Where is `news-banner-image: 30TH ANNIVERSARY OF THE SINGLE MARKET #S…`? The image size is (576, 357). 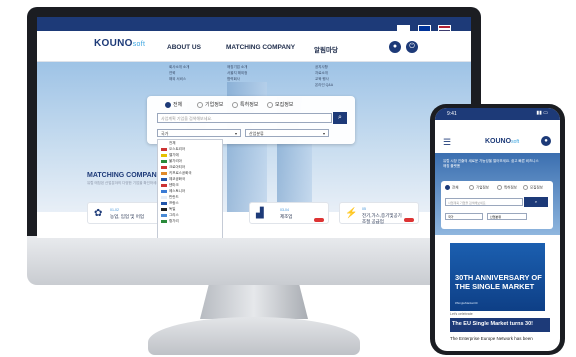 news-banner-image: 30TH ANNIVERSARY OF THE SINGLE MARKET #S… is located at coordinates (497, 277).